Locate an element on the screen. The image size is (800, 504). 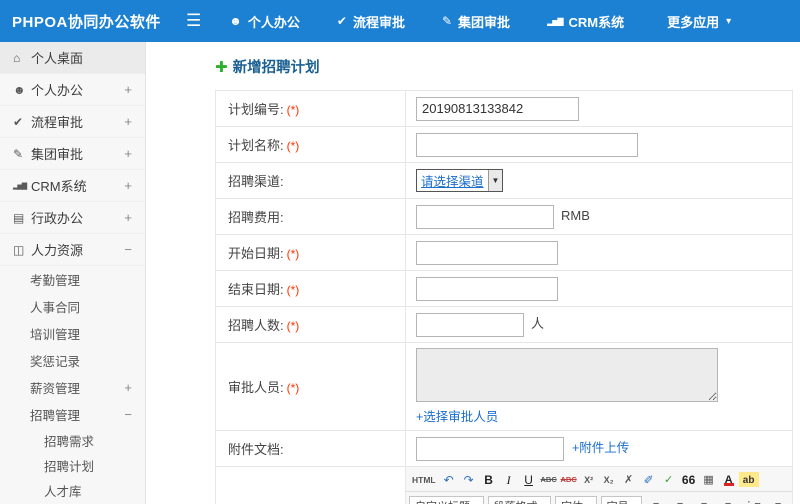
sidebar-item-personal-office: ☻ 个人办公 + is located at coordinates (72, 90).